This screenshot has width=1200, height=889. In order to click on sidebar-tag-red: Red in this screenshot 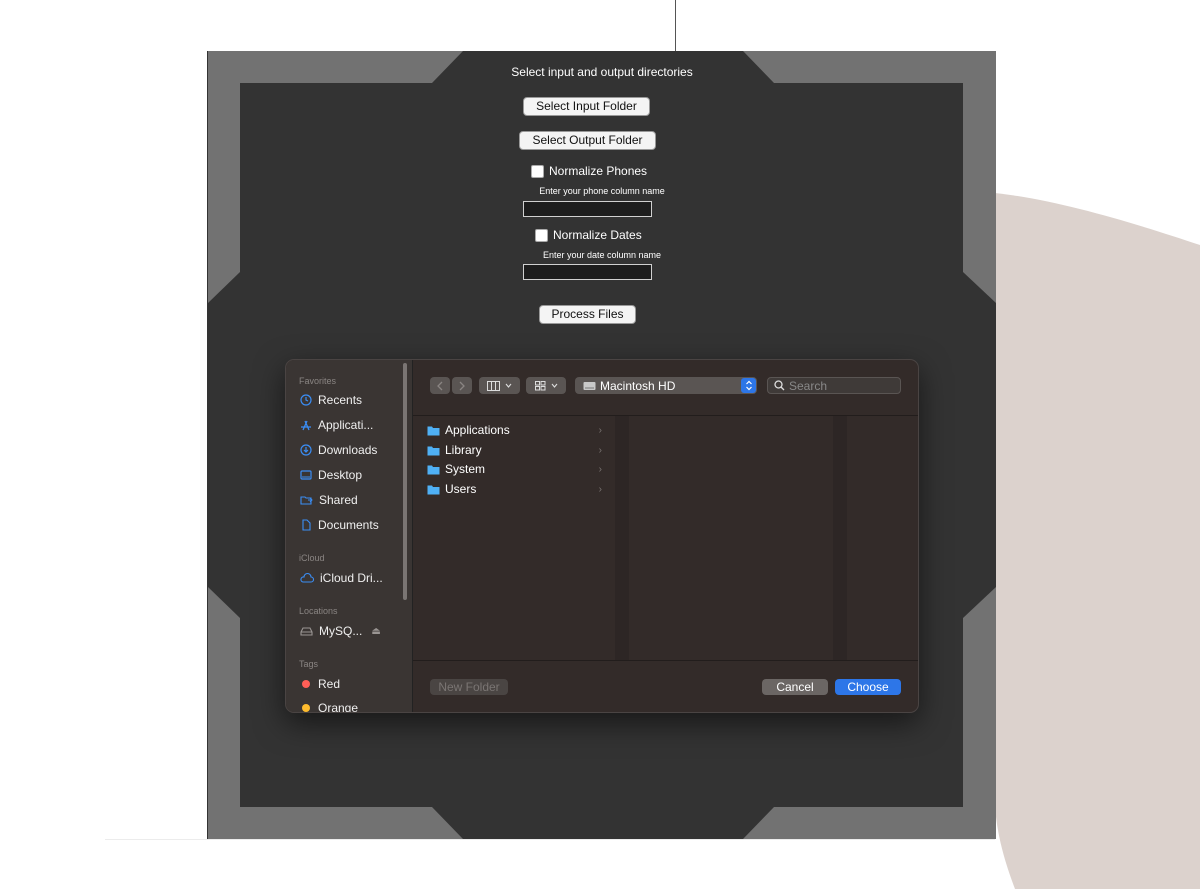, I will do `click(320, 684)`.